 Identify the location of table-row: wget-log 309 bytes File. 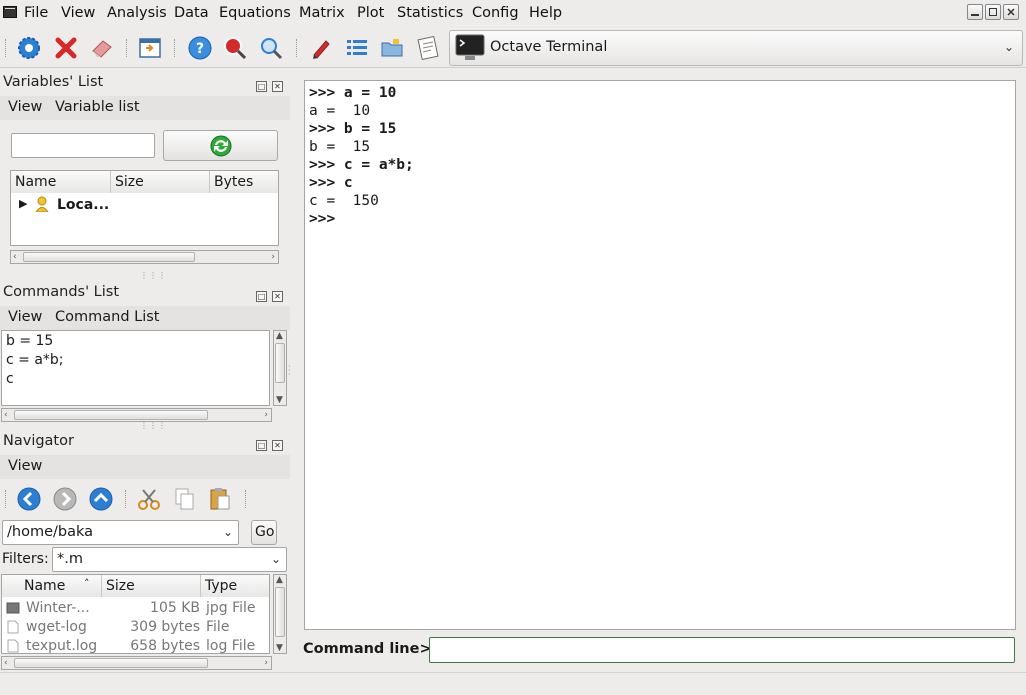
(135, 627).